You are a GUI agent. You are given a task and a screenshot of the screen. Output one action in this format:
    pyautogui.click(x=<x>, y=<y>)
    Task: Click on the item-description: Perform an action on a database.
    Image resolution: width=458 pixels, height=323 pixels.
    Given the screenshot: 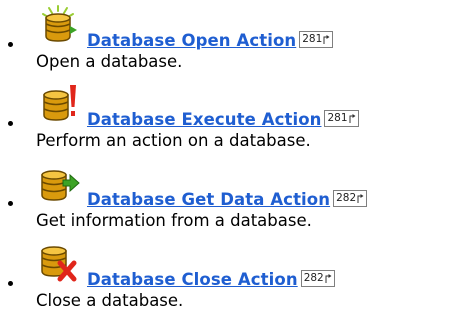 What is the action you would take?
    pyautogui.click(x=173, y=140)
    